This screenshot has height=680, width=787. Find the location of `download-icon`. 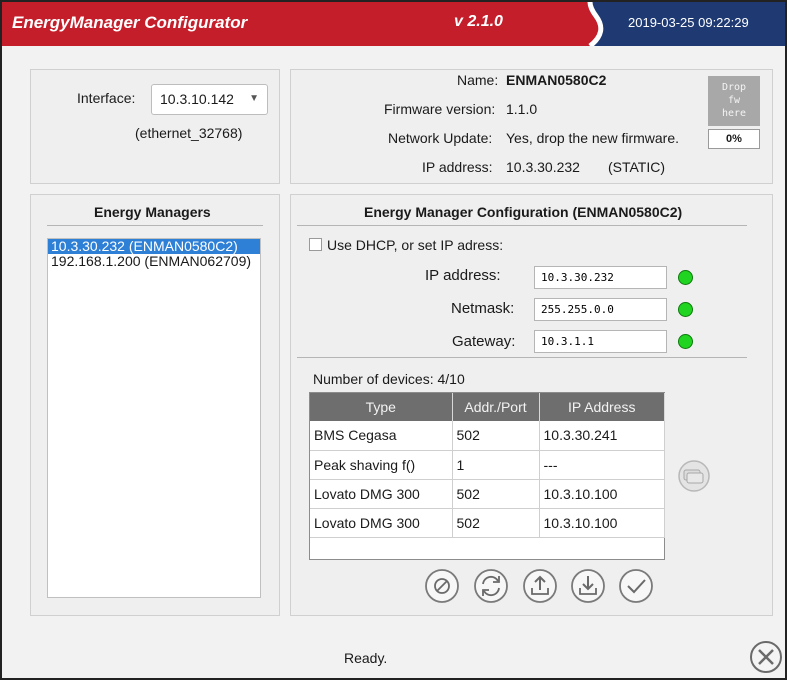

download-icon is located at coordinates (588, 586).